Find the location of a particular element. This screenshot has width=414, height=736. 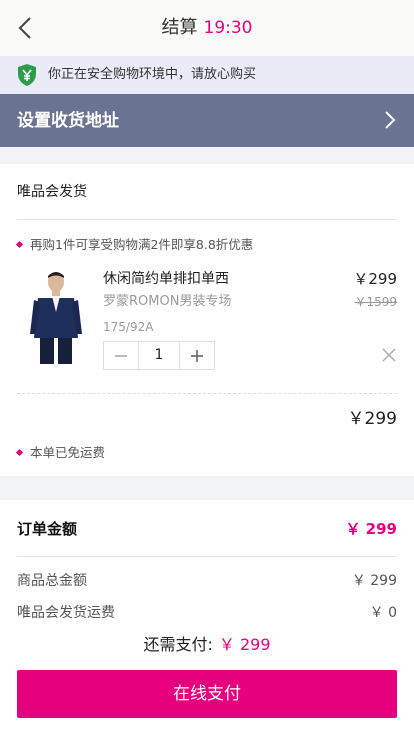

order-amount-value: ￥ 299 is located at coordinates (371, 529).